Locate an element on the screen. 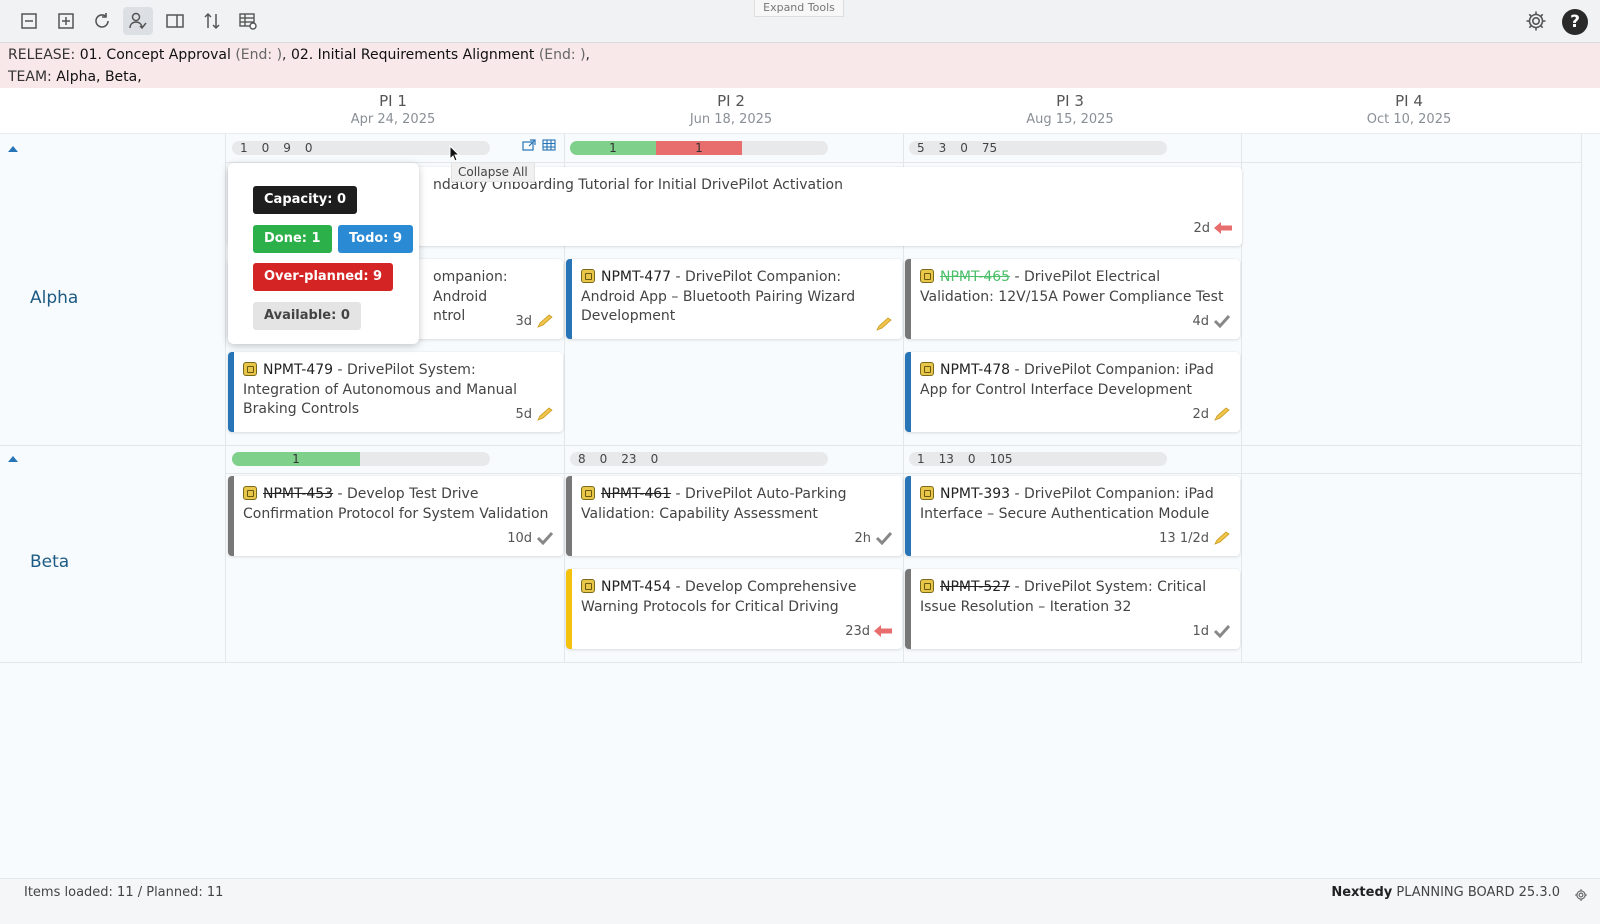 This screenshot has height=924, width=1600. toolbar: Expand Tools ? is located at coordinates (800, 21).